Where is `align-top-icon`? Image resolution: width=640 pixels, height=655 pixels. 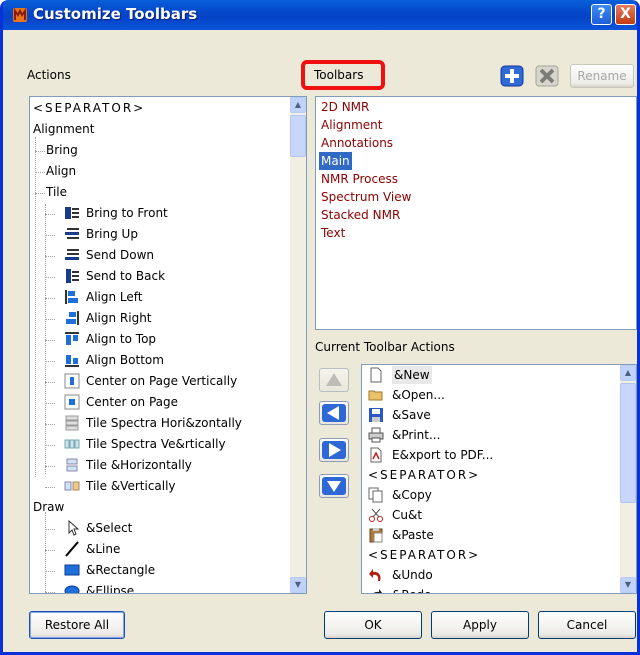 align-top-icon is located at coordinates (72, 339).